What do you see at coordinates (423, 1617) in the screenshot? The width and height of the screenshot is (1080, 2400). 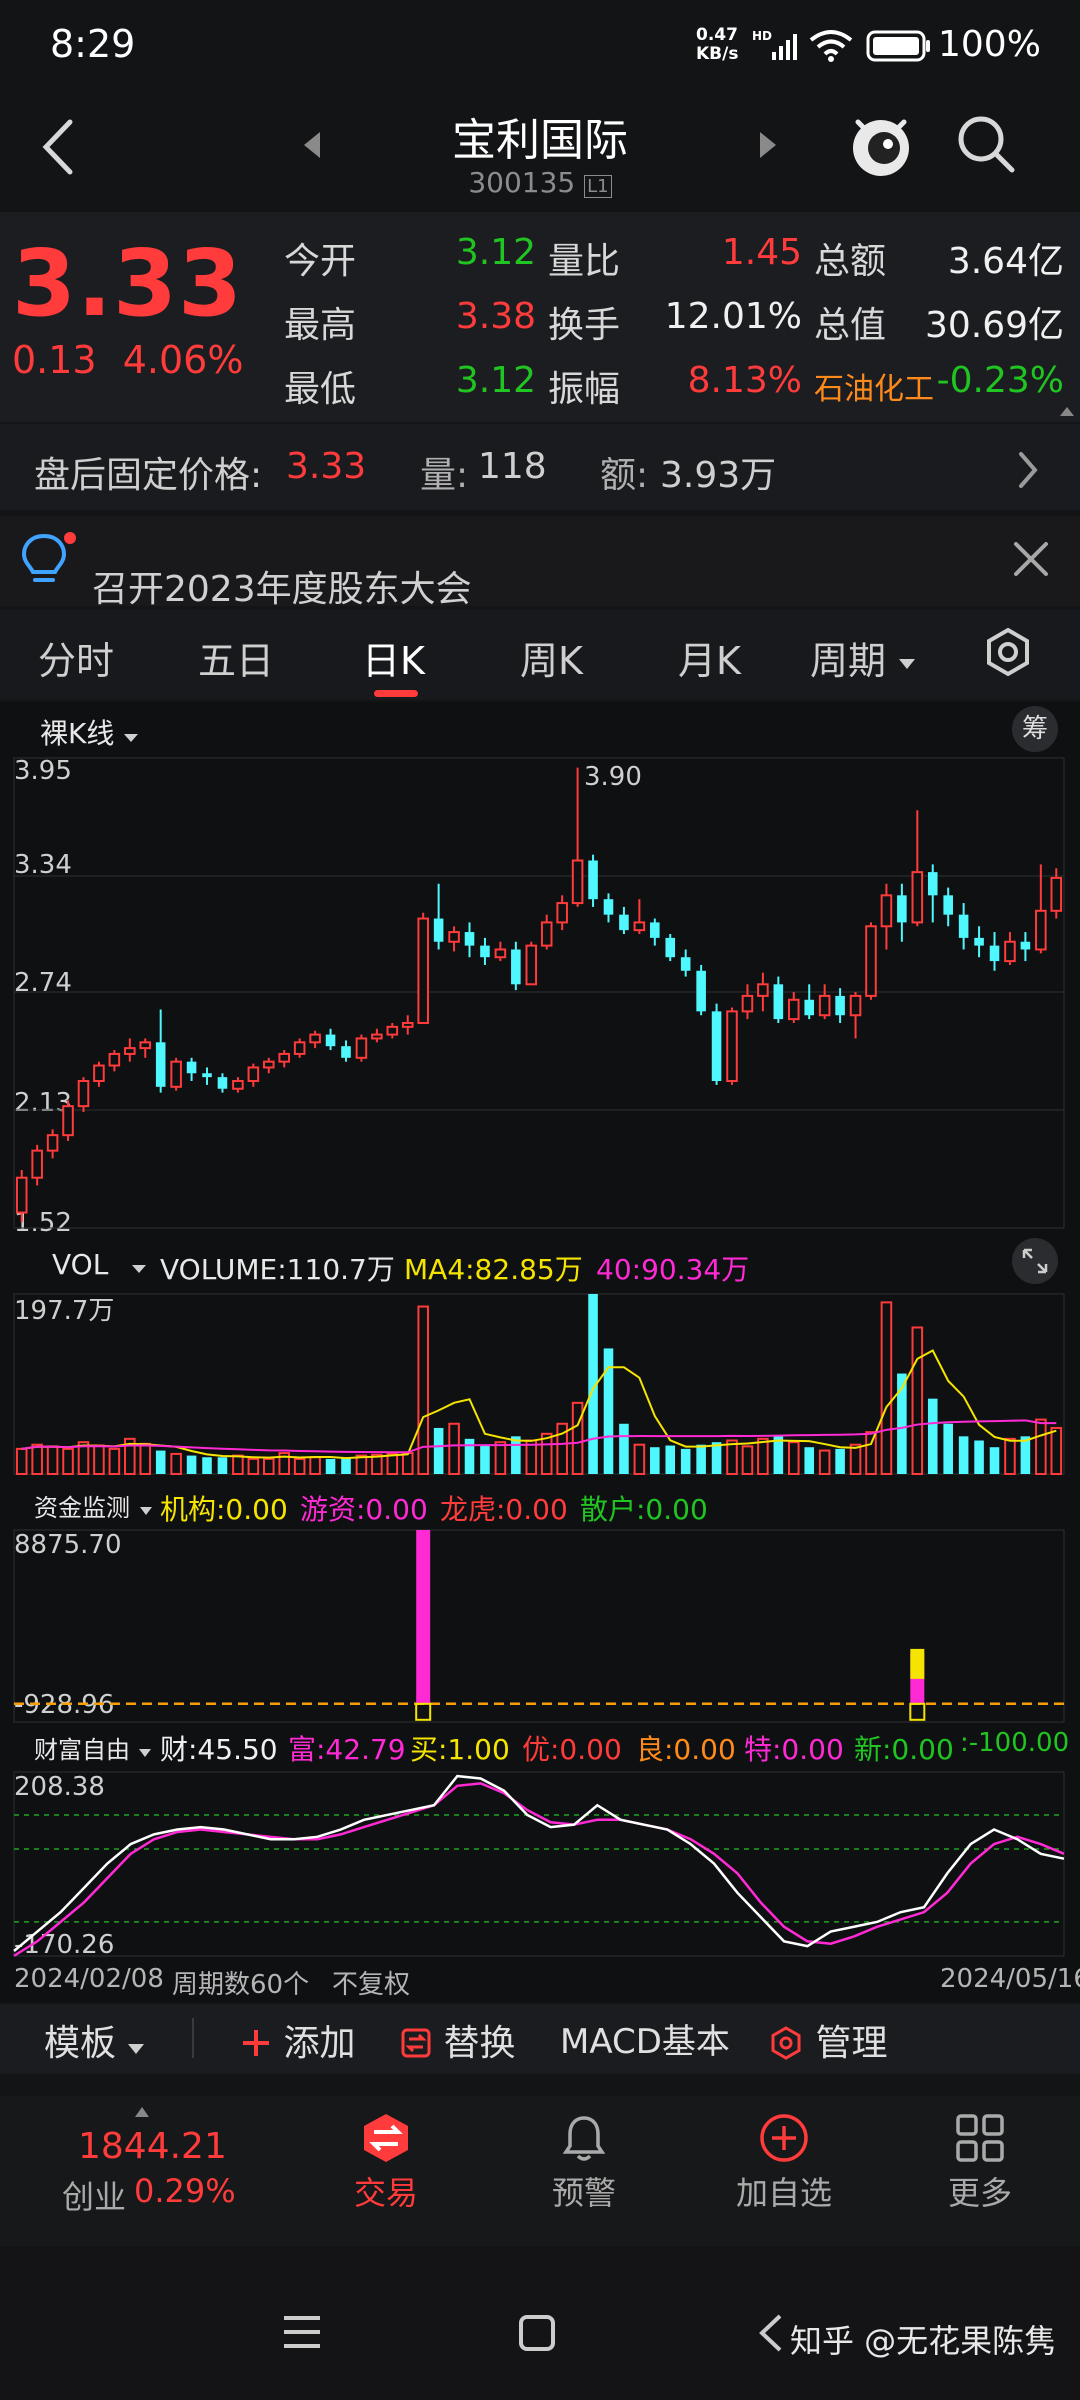 I see `fund-bar` at bounding box center [423, 1617].